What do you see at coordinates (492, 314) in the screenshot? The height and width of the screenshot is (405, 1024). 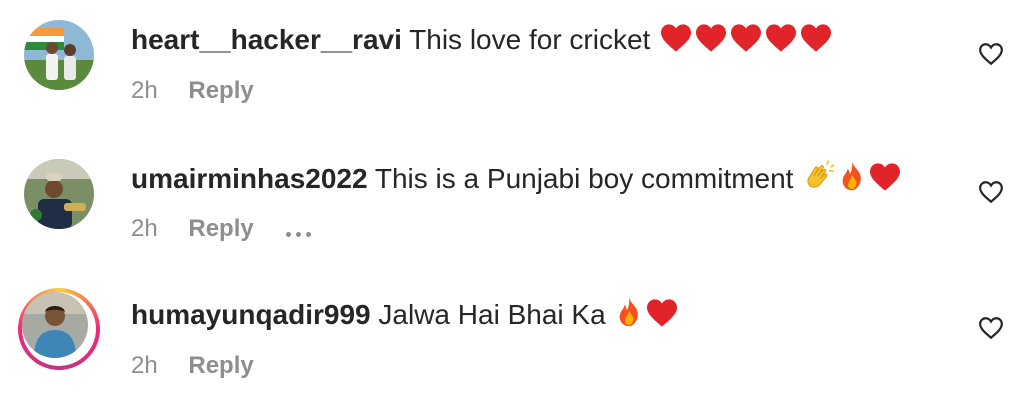 I see `comment-text: Jalwa Hai Bhai Ka` at bounding box center [492, 314].